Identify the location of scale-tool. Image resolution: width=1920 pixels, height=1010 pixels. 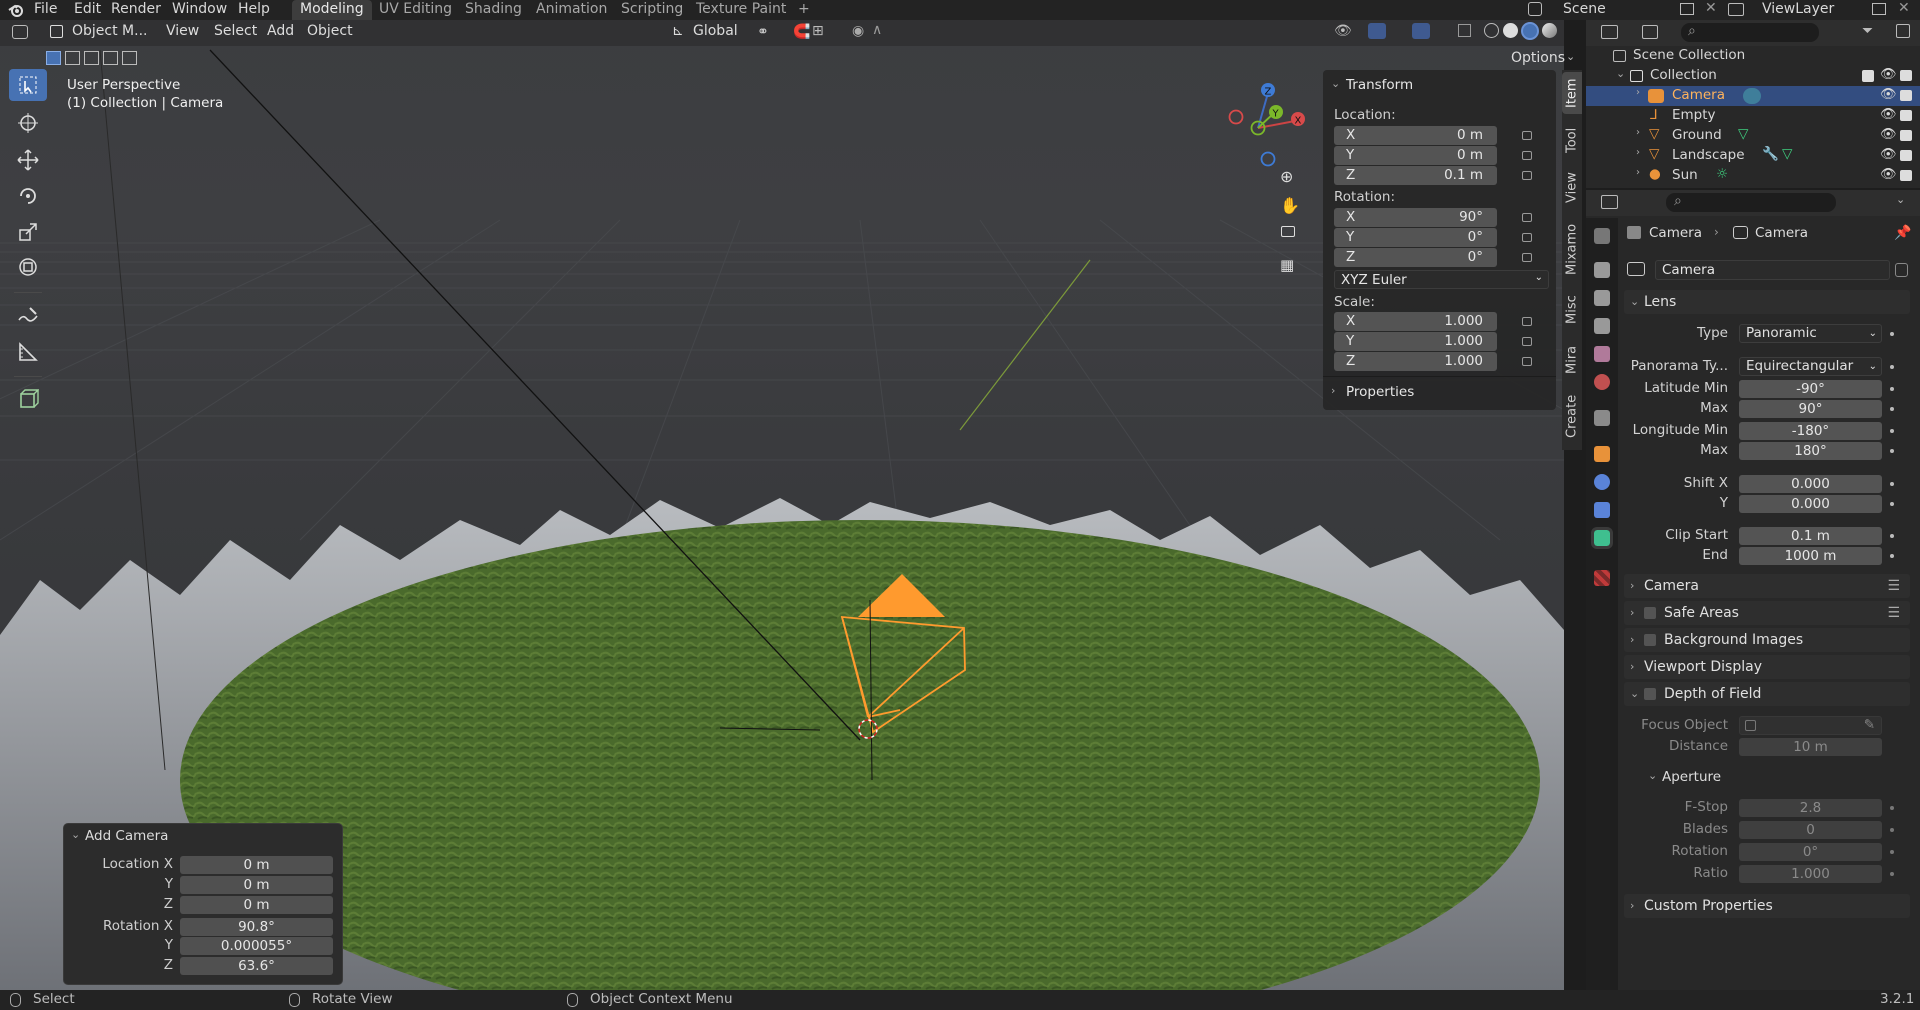
(28, 232).